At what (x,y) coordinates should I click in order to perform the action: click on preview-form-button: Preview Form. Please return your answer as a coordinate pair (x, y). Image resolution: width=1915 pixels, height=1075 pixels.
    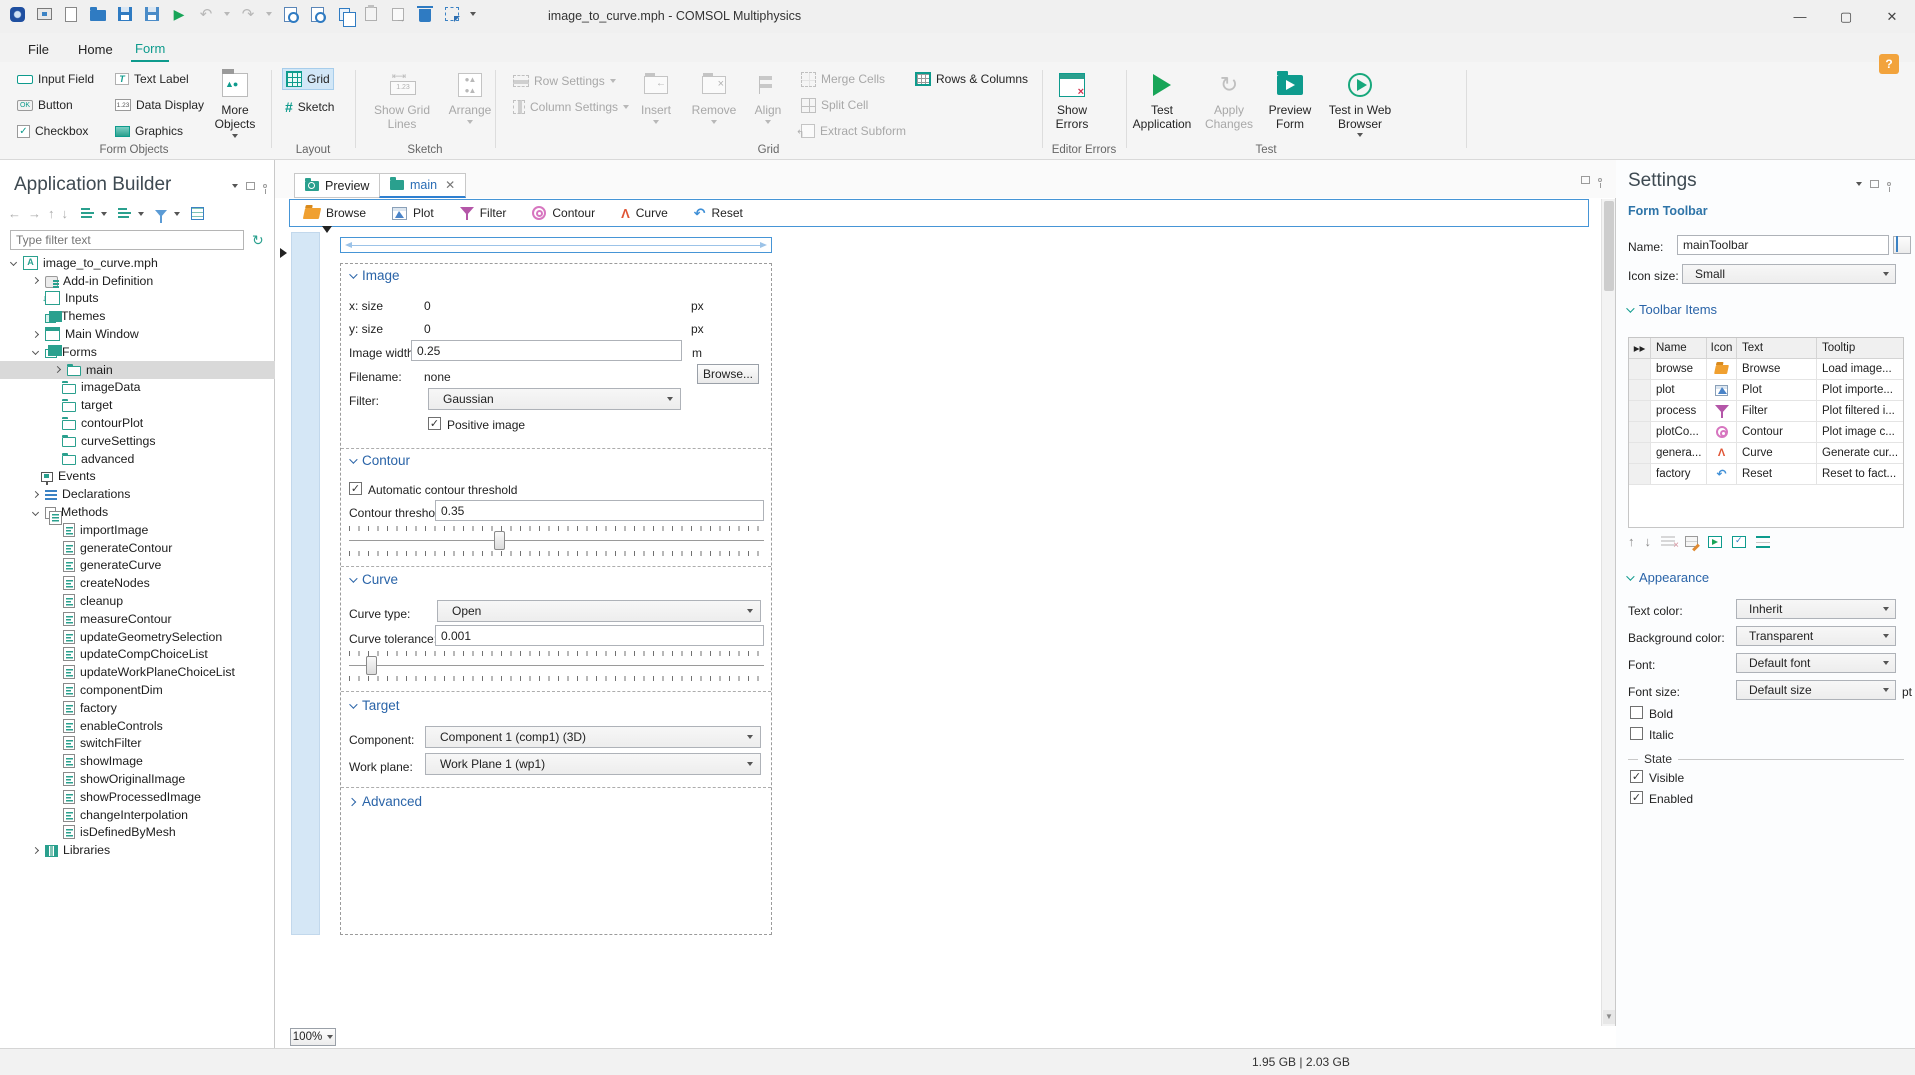
    Looking at the image, I should click on (1290, 104).